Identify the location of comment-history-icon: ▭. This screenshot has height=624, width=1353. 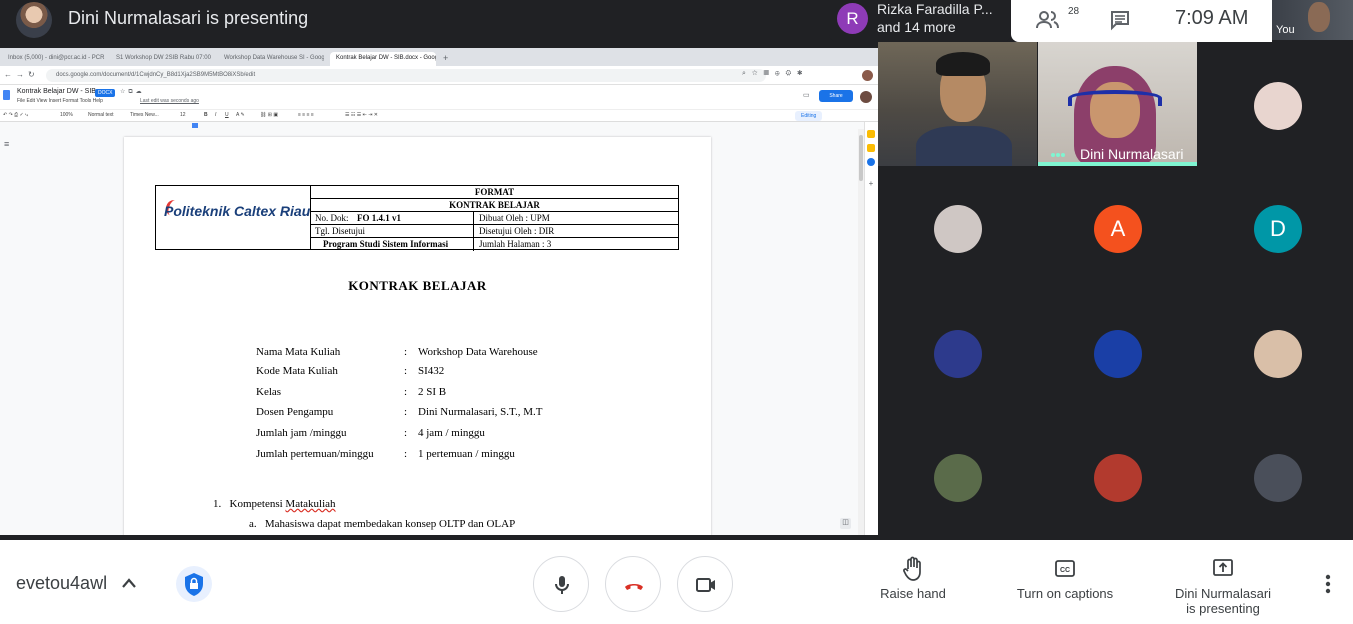
(806, 95).